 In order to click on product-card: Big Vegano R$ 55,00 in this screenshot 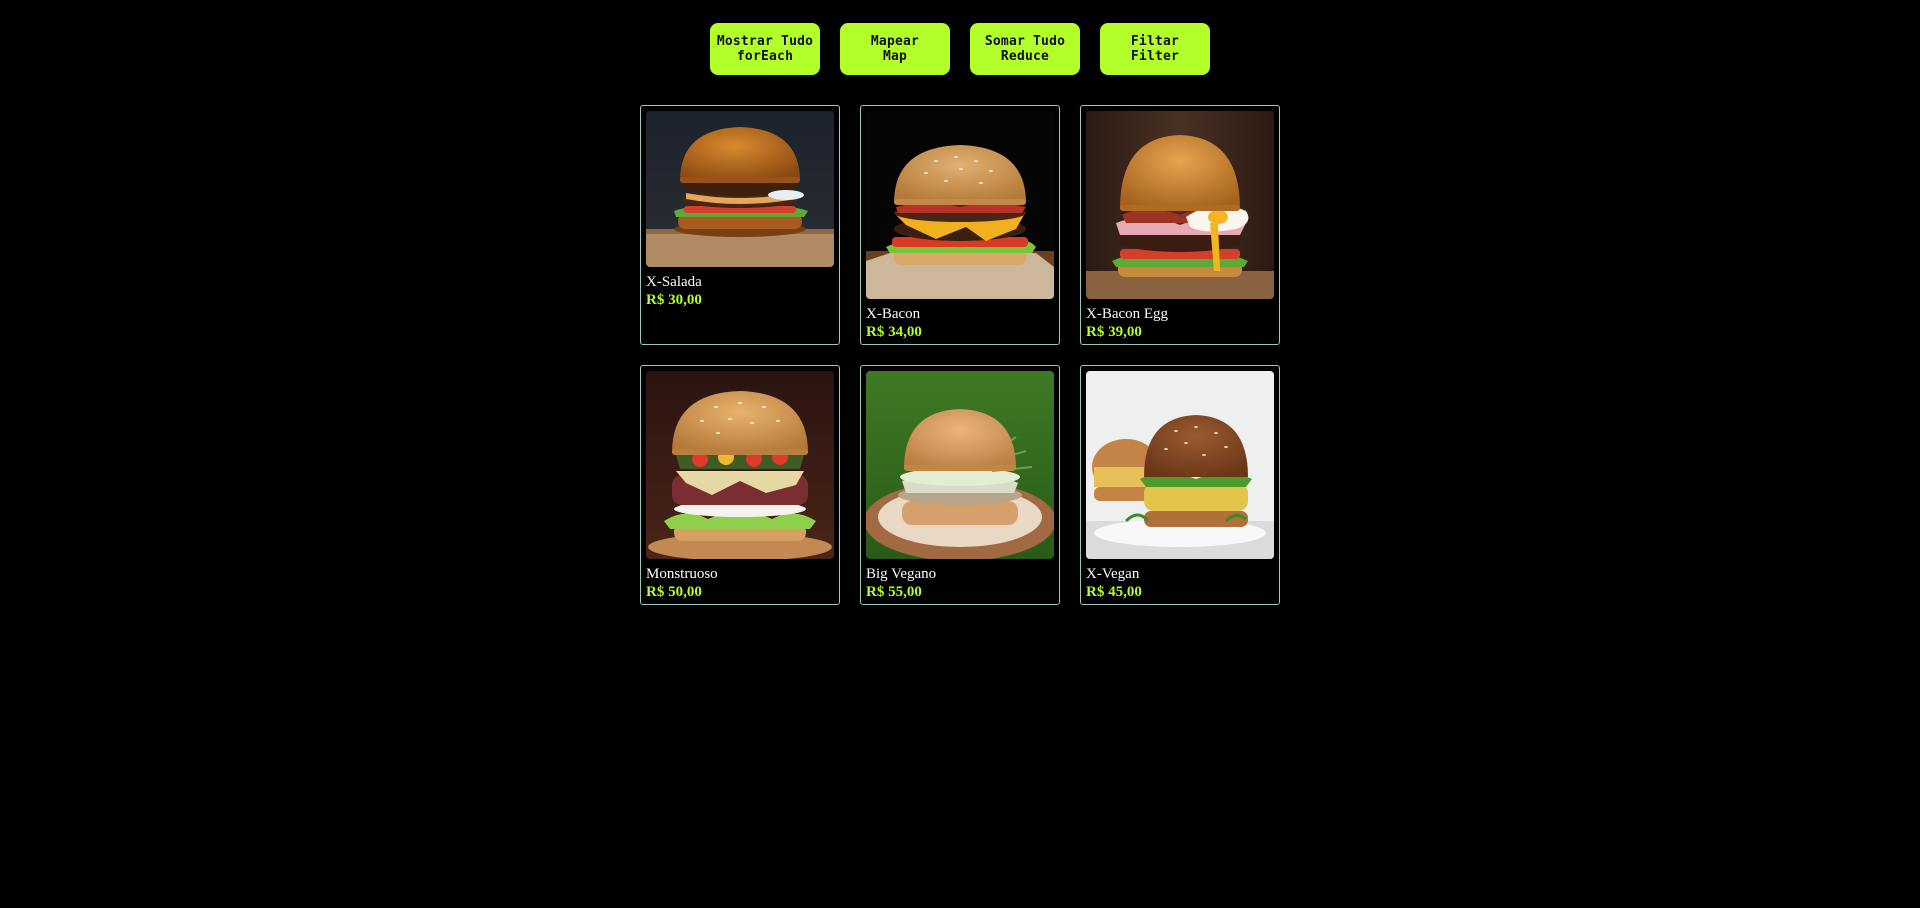, I will do `click(960, 485)`.